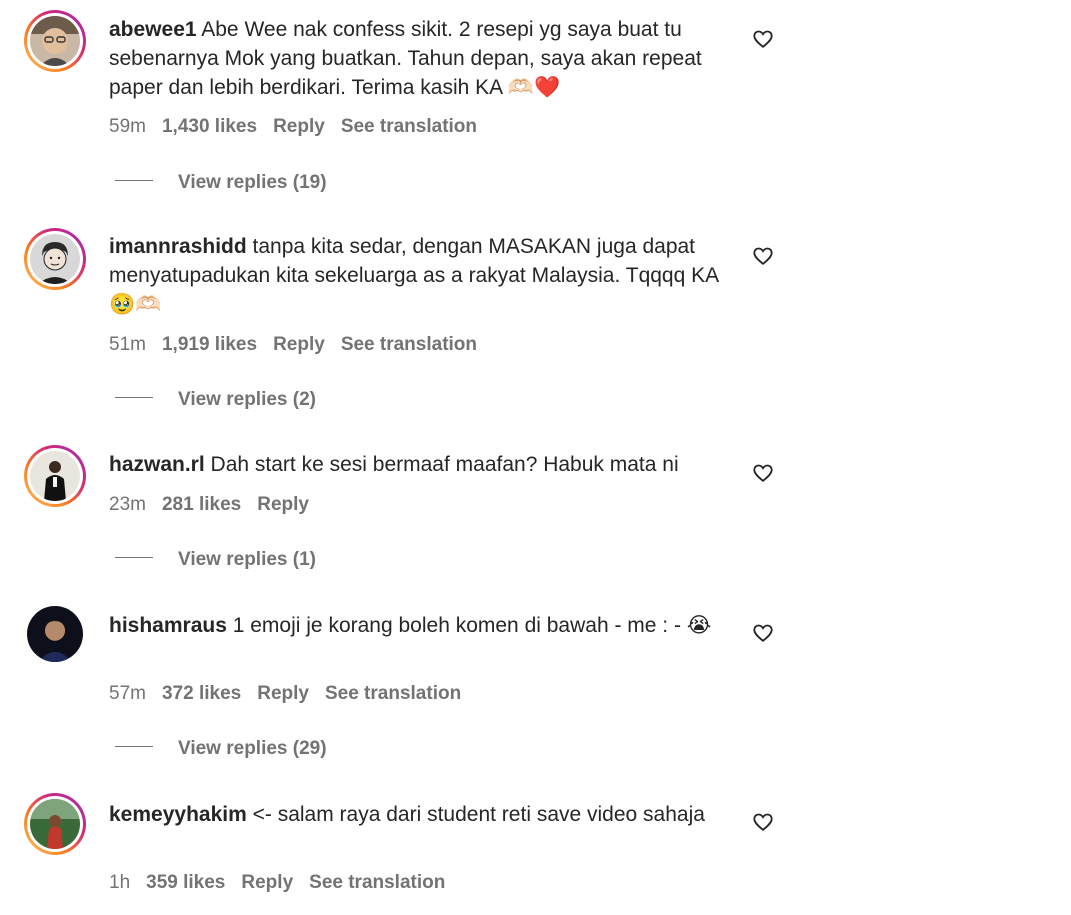 Image resolution: width=1071 pixels, height=915 pixels. What do you see at coordinates (247, 559) in the screenshot?
I see `view-replies-label: View replies (1)` at bounding box center [247, 559].